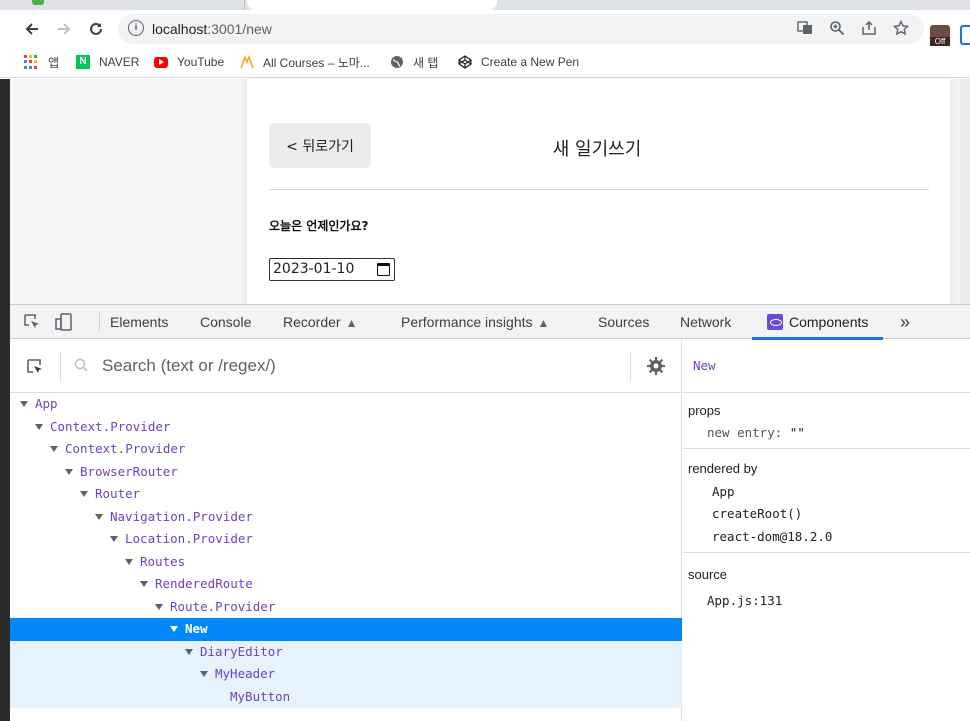  Describe the element at coordinates (905, 322) in the screenshot. I see `more-tabs-icon: »` at that location.